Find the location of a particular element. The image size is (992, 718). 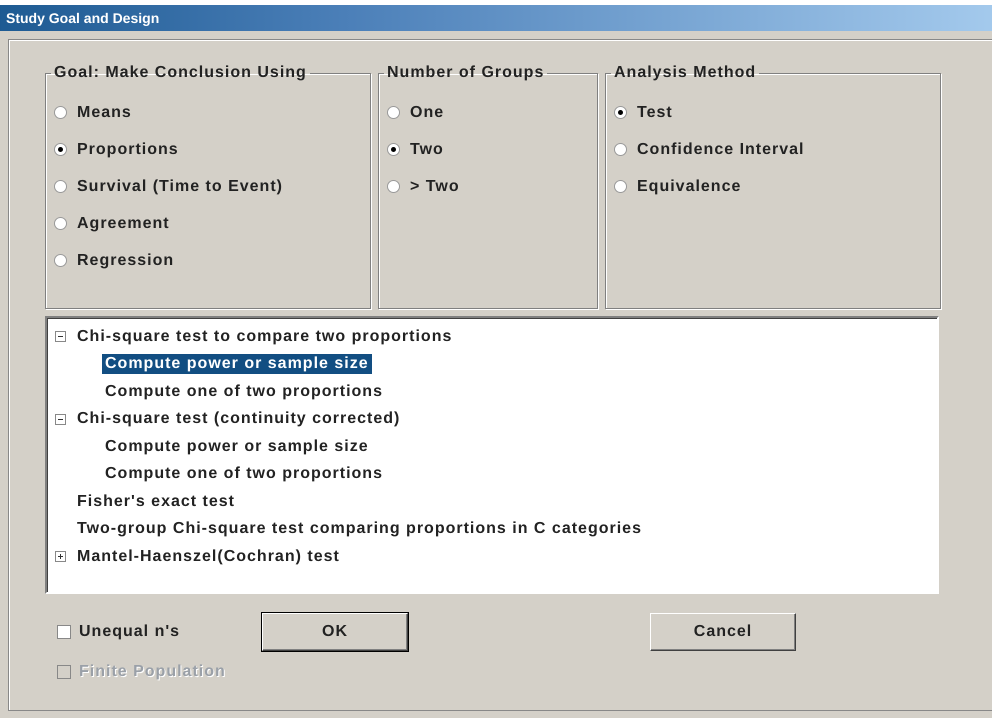

tree-item: Mantel-Haenszel(Cochran) test is located at coordinates (208, 556).